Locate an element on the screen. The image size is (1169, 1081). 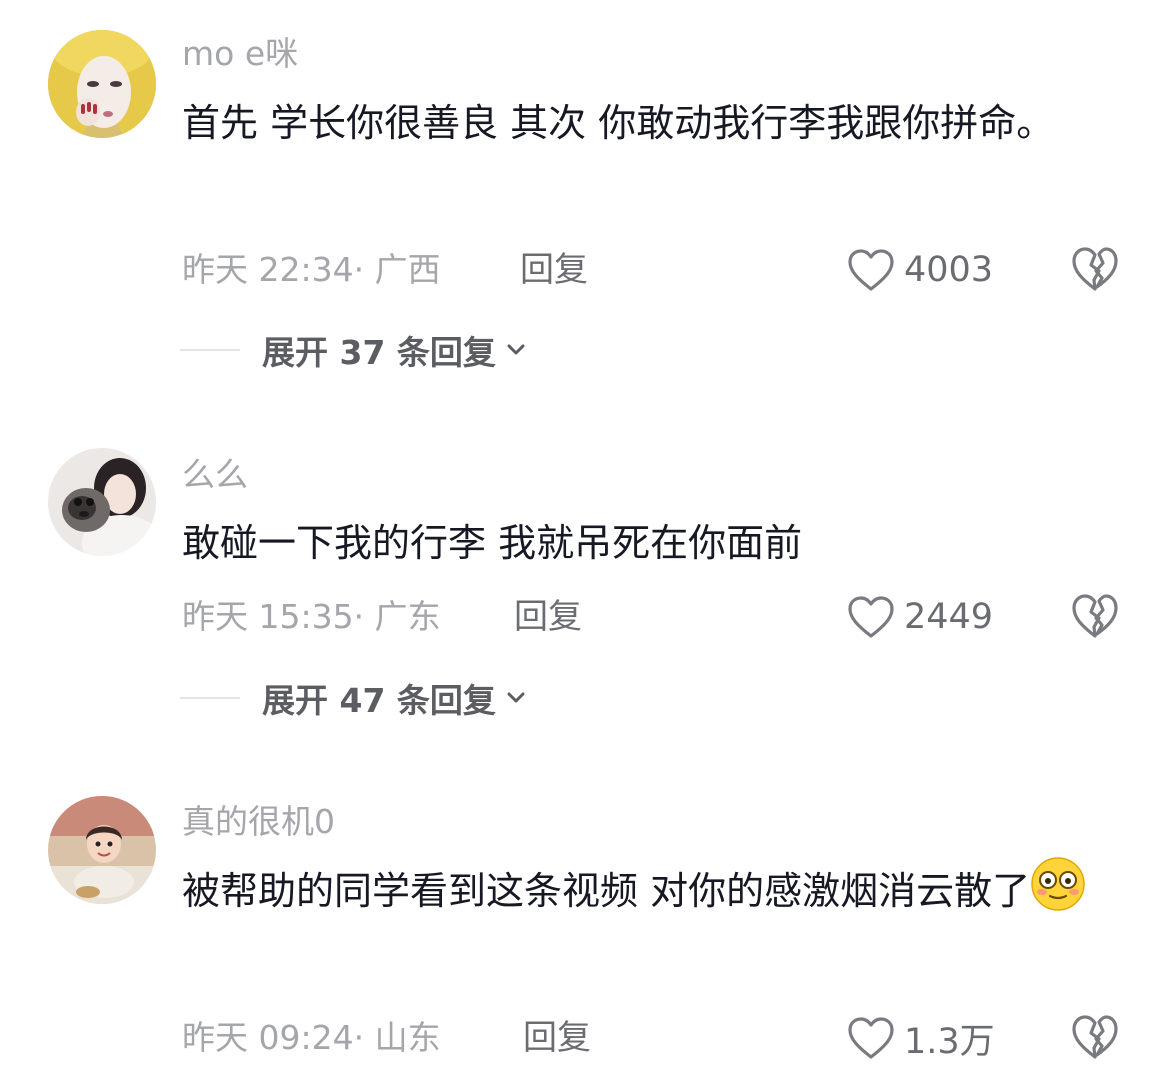
comment-text: 被帮助的同学看到这条视频 对你的感激烟消云散了 is located at coordinates (652, 891).